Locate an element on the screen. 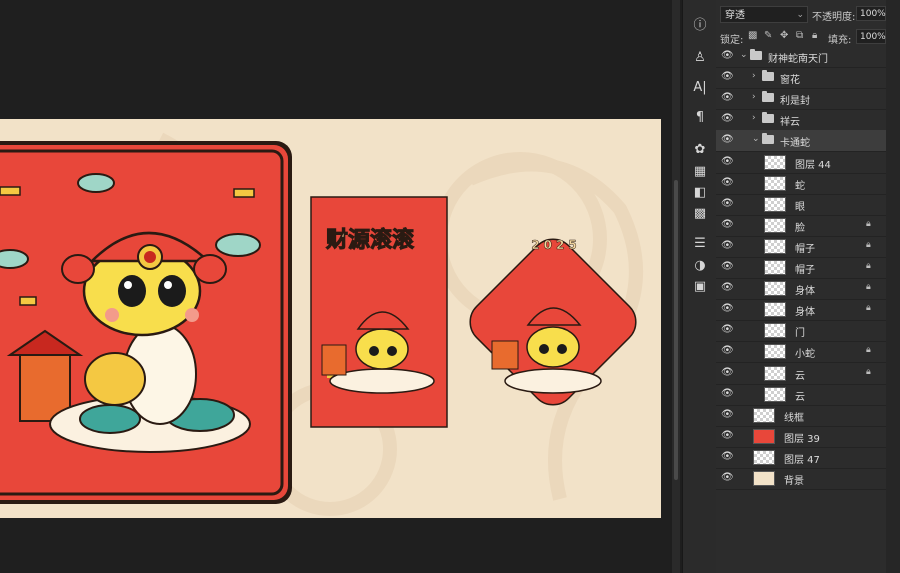 This screenshot has height=573, width=900. layer-comp-icon: ◑ is located at coordinates (700, 266).